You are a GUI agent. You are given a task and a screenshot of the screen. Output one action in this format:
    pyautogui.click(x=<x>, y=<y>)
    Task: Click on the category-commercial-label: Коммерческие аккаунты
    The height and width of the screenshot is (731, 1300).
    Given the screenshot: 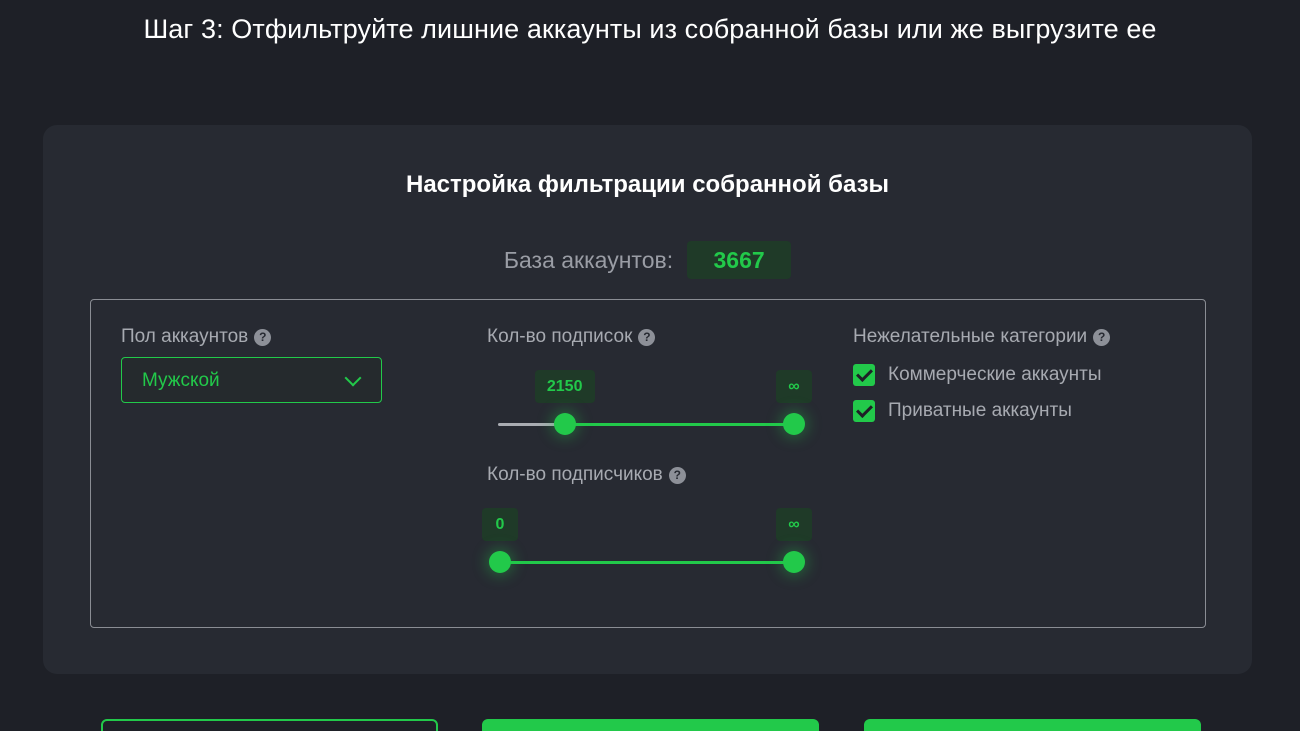 What is the action you would take?
    pyautogui.click(x=995, y=374)
    